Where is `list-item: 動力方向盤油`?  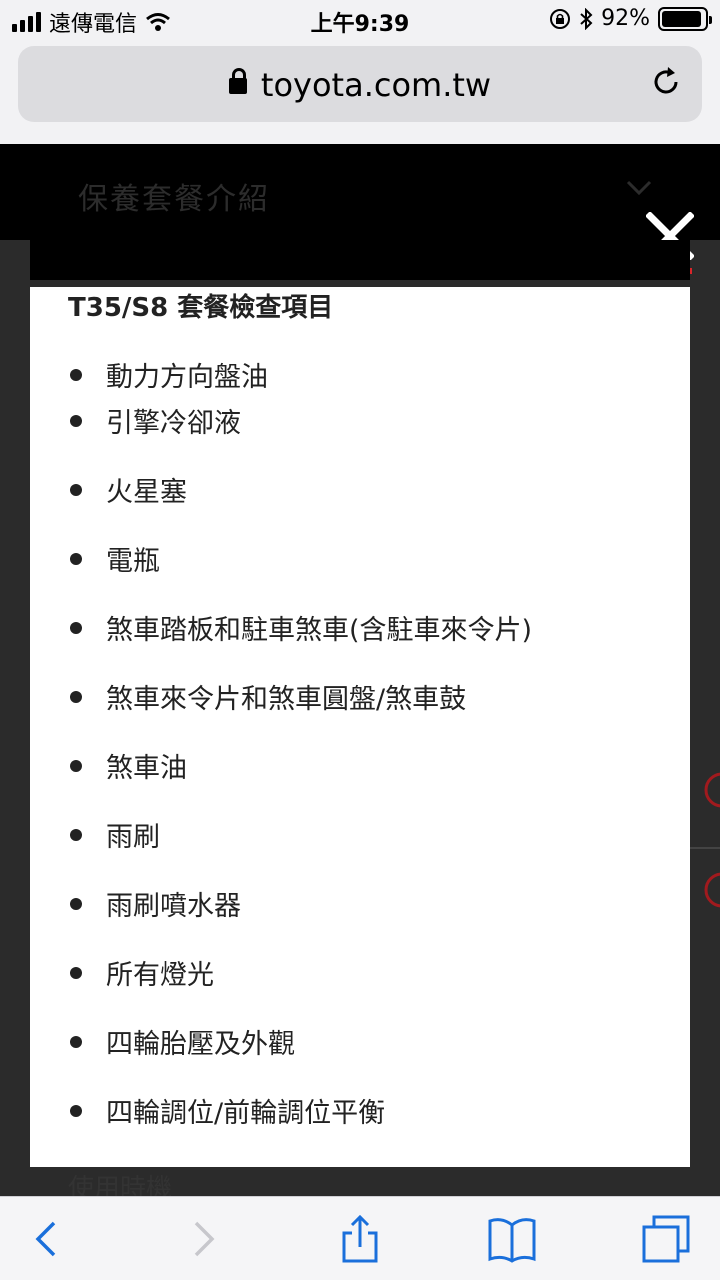 list-item: 動力方向盤油 is located at coordinates (360, 375).